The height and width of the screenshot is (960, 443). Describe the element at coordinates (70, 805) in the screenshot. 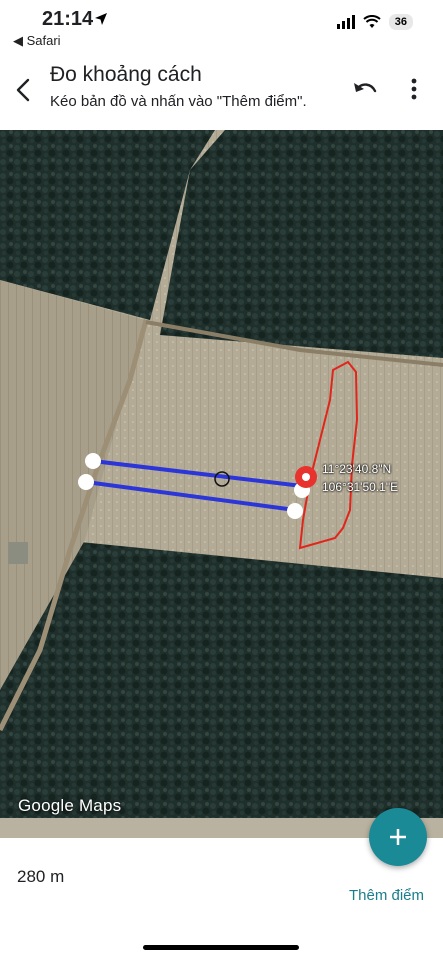

I see `map-attribution: Google Maps` at that location.